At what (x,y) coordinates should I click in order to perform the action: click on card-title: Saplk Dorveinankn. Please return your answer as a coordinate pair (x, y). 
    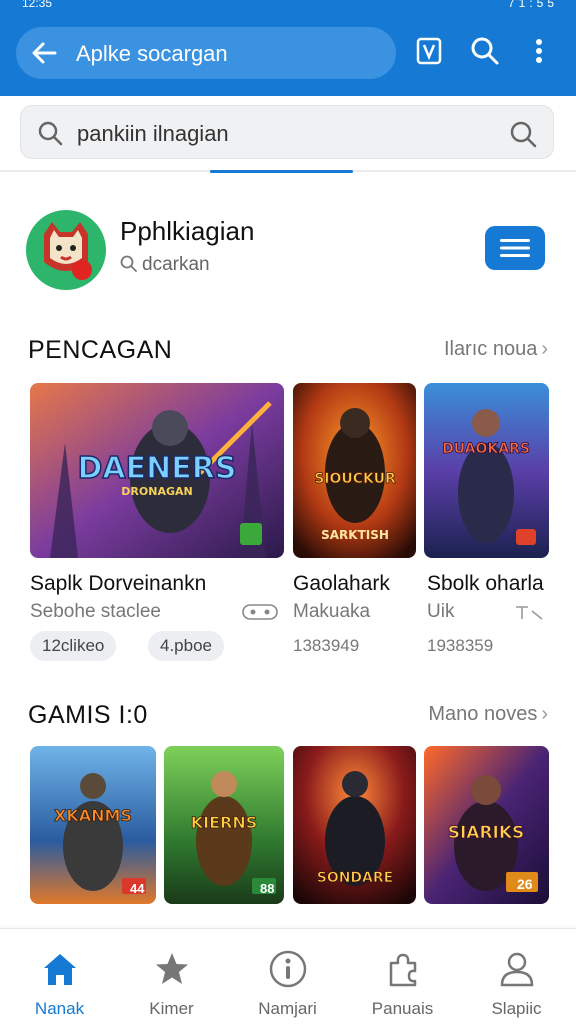
    Looking at the image, I should click on (118, 583).